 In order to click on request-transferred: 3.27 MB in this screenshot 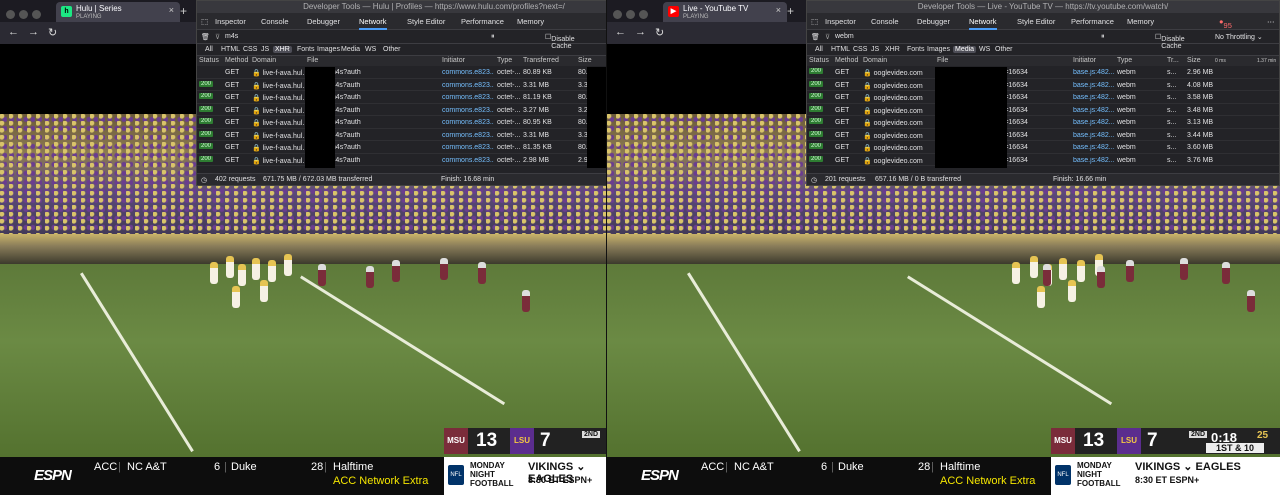, I will do `click(536, 110)`.